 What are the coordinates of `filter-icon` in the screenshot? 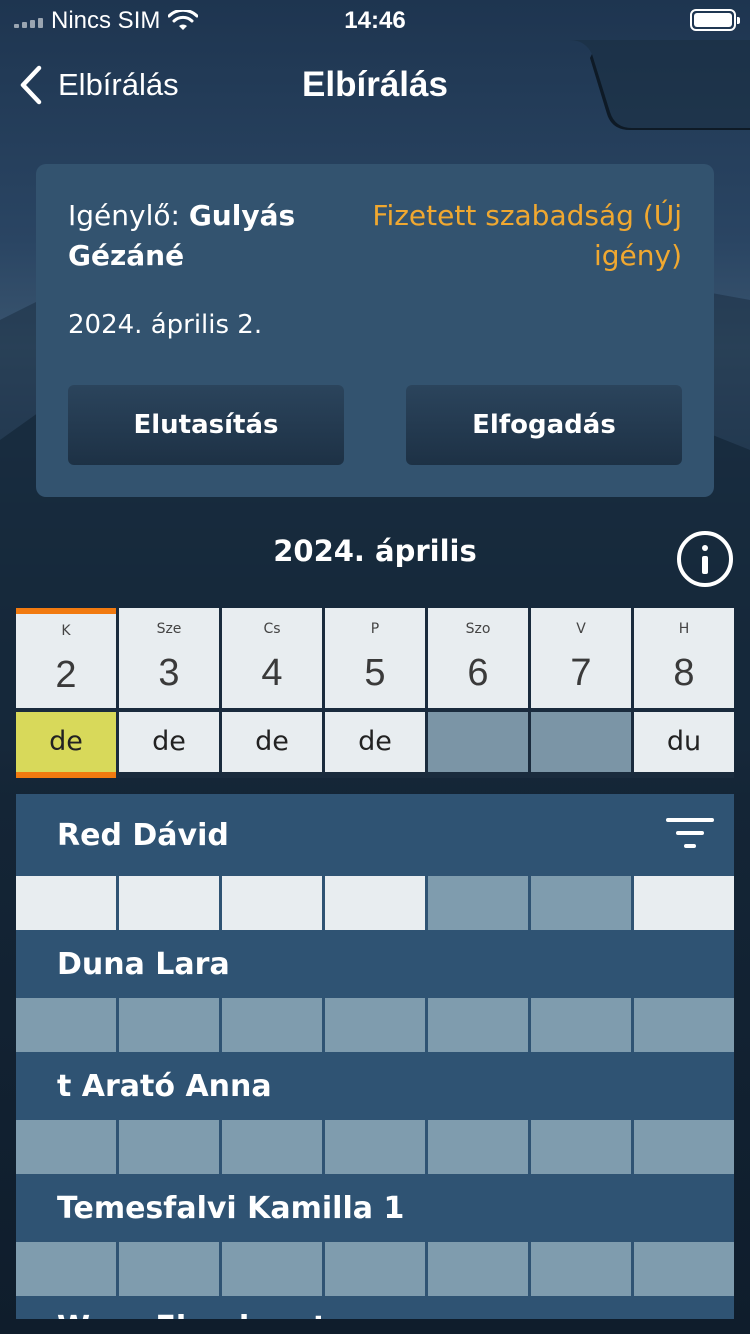 It's located at (690, 835).